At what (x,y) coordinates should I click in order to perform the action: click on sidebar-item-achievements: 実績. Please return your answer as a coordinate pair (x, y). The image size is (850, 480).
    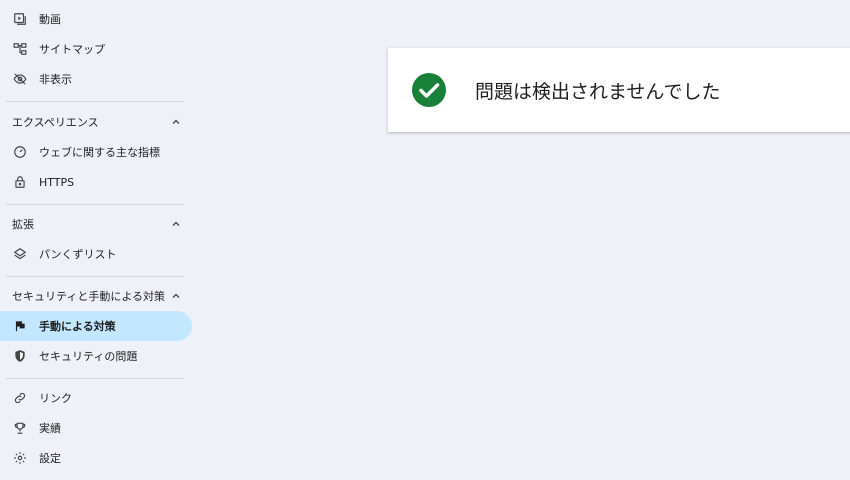
    Looking at the image, I should click on (96, 428).